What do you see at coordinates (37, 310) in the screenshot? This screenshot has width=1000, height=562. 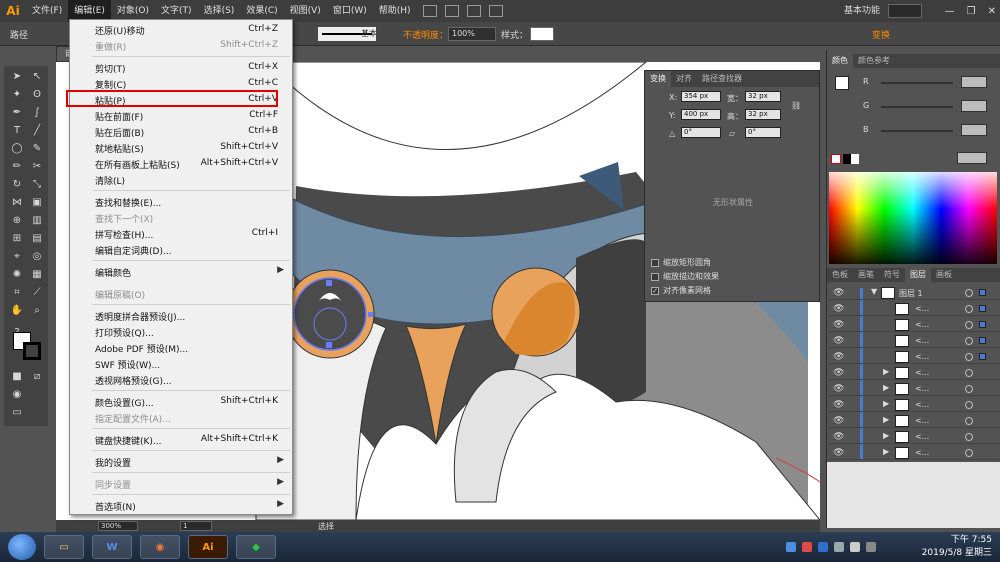 I see `zoom-tool-icon: ⌕` at bounding box center [37, 310].